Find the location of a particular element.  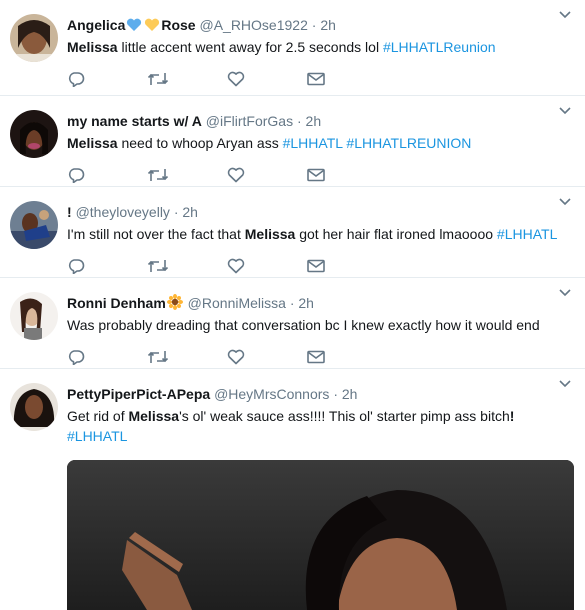

display-name: Angelica is located at coordinates (96, 25).